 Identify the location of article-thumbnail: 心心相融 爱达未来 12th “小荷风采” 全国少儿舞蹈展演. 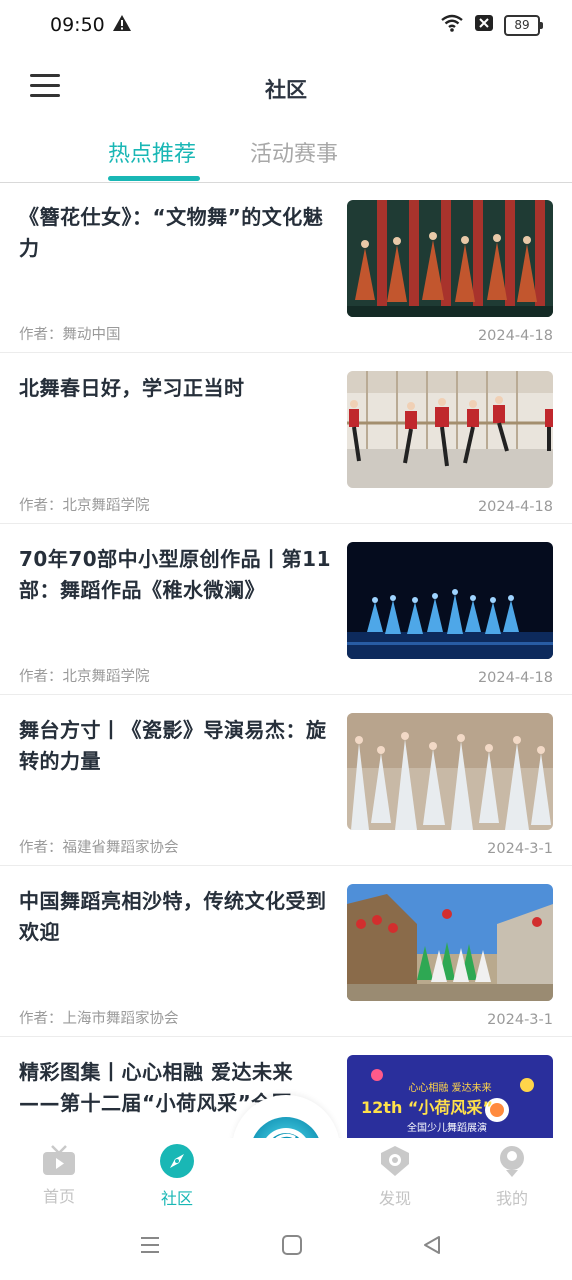
(450, 1096).